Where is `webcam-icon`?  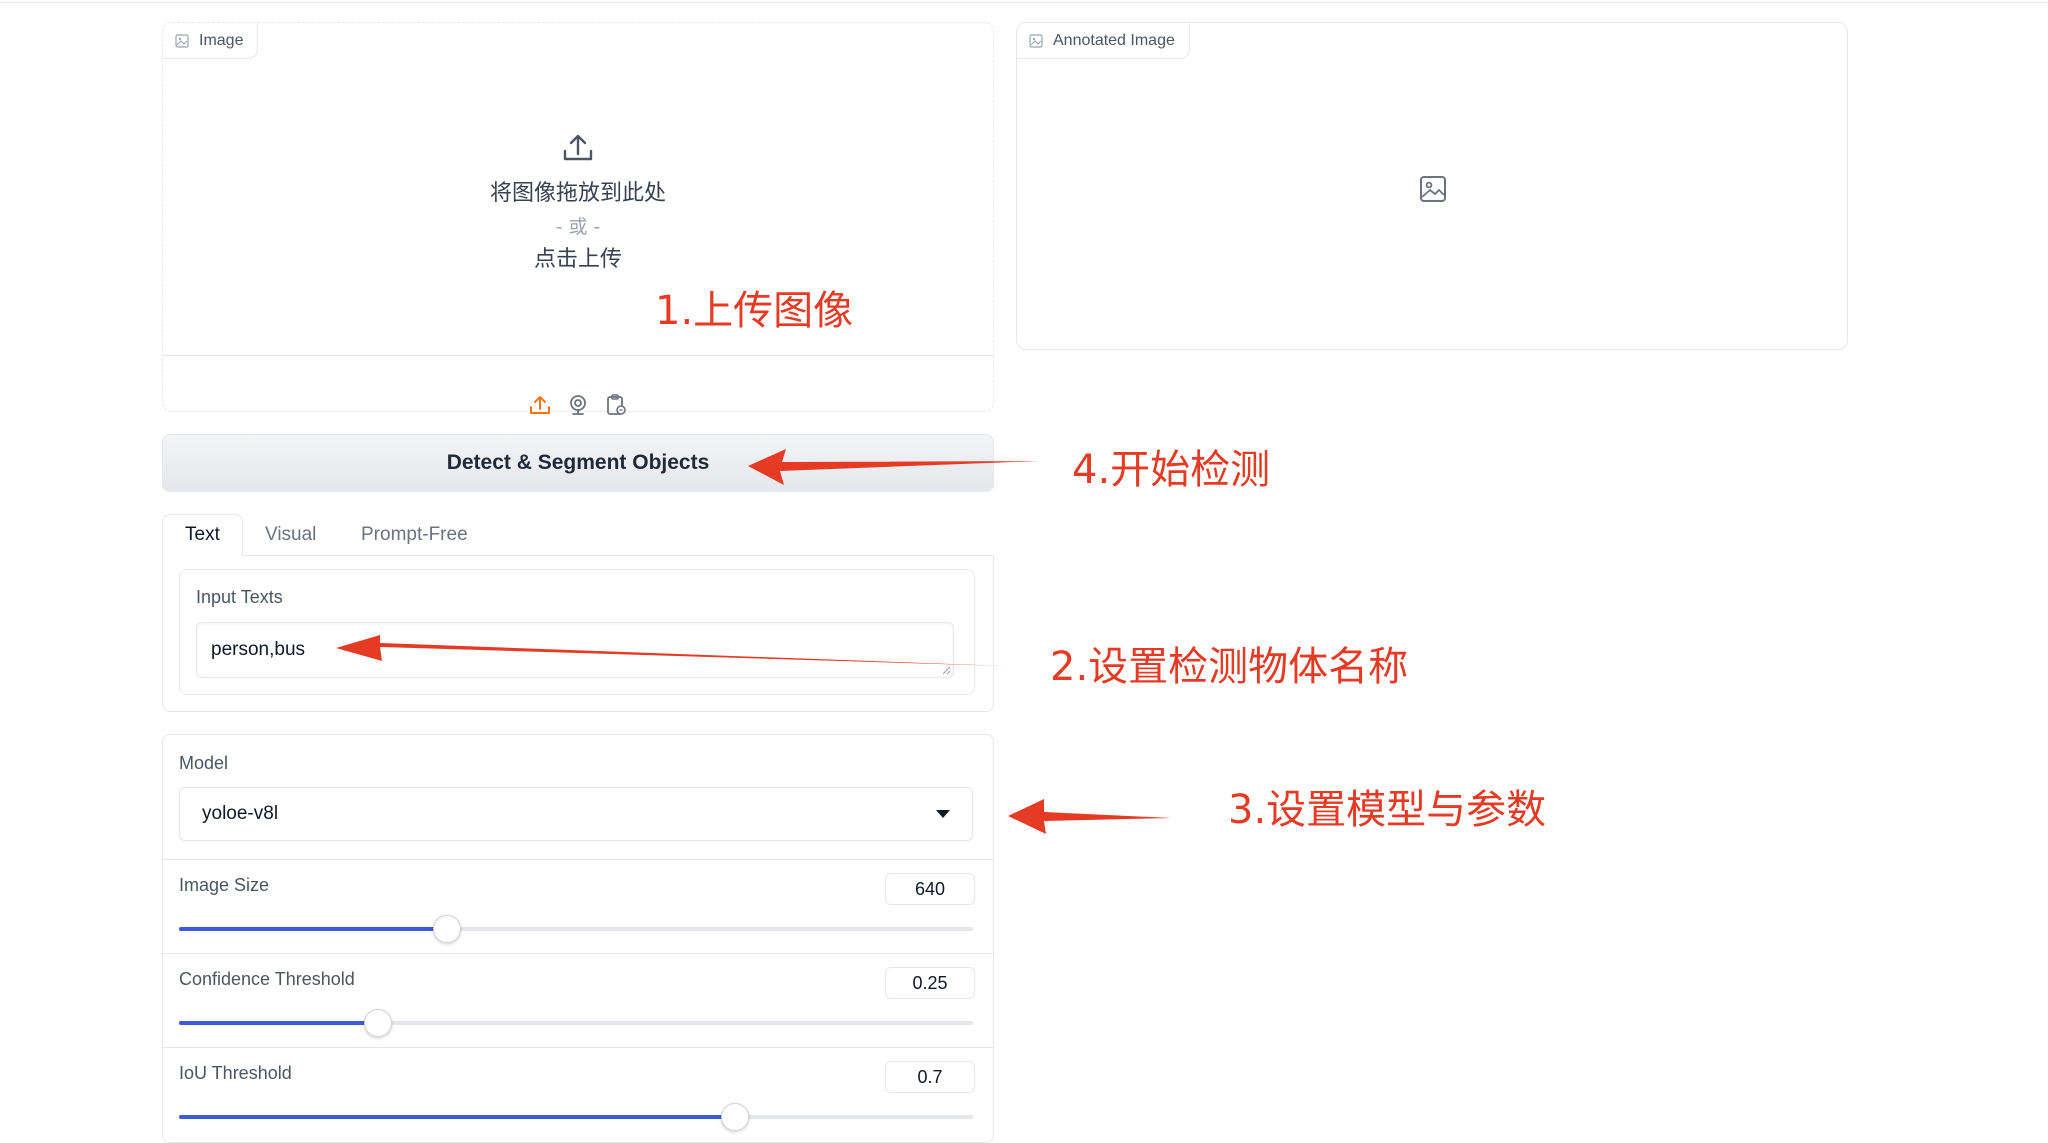
webcam-icon is located at coordinates (578, 405).